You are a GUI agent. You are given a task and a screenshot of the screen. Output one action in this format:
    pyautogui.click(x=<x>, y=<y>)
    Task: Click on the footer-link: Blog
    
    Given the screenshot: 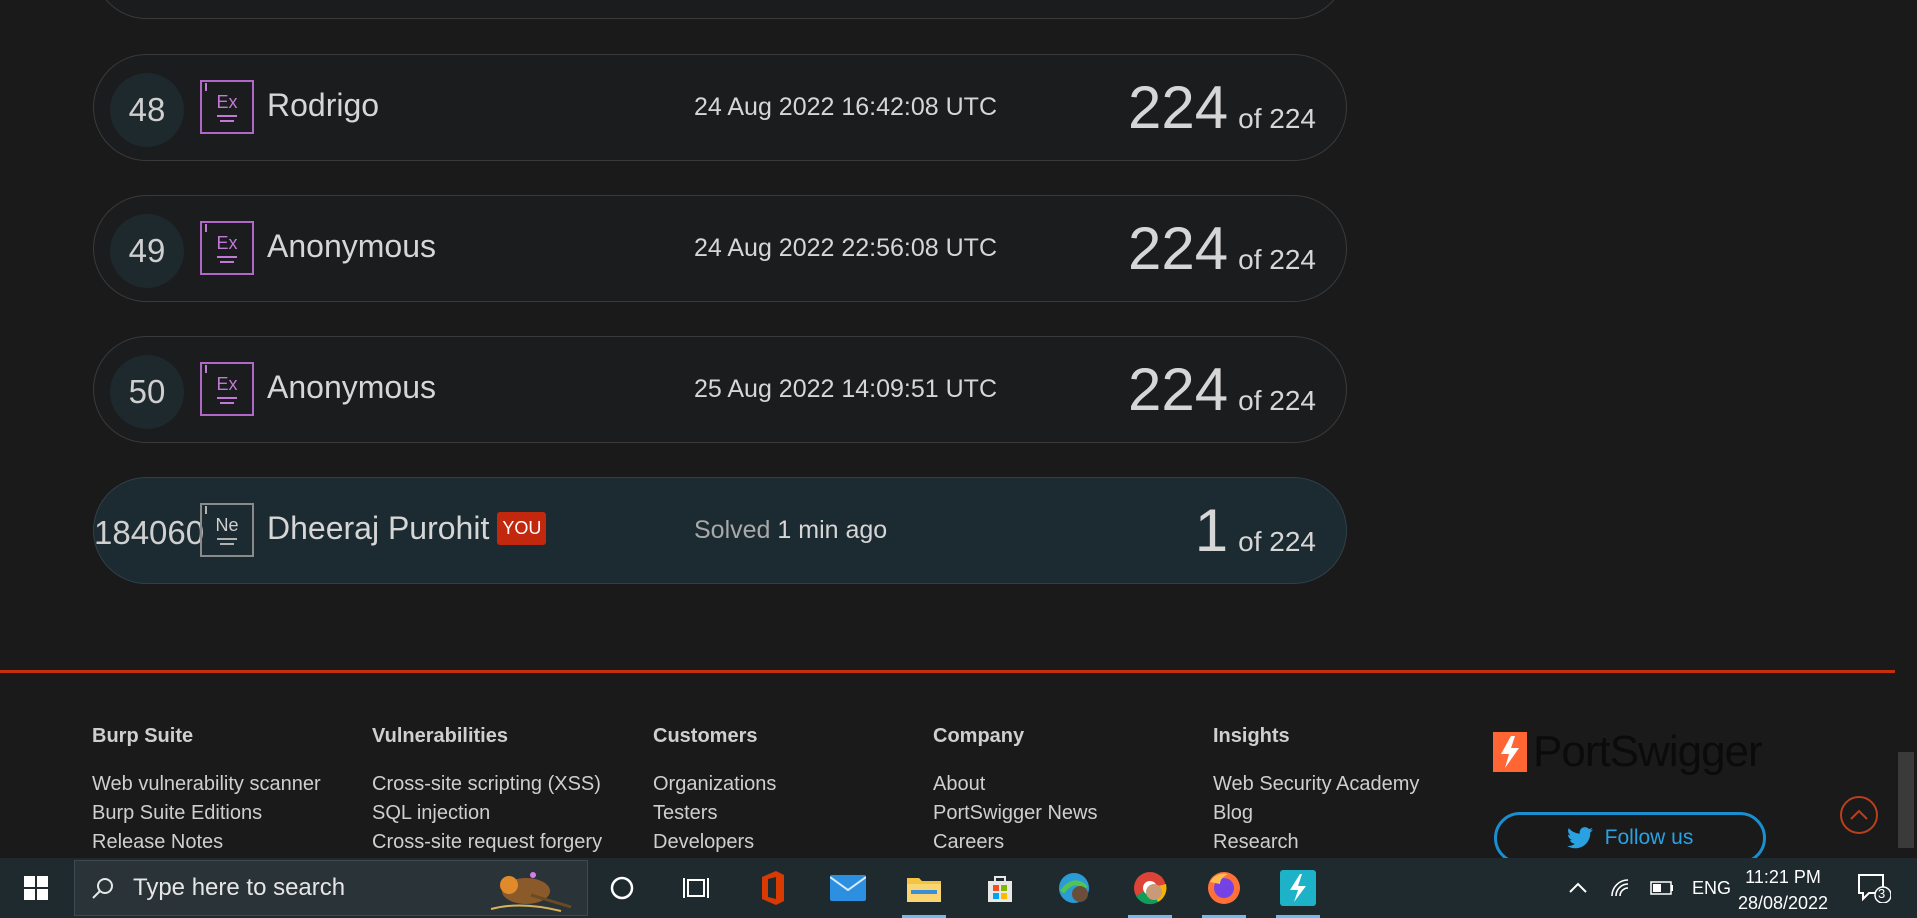 What is the action you would take?
    pyautogui.click(x=1316, y=813)
    